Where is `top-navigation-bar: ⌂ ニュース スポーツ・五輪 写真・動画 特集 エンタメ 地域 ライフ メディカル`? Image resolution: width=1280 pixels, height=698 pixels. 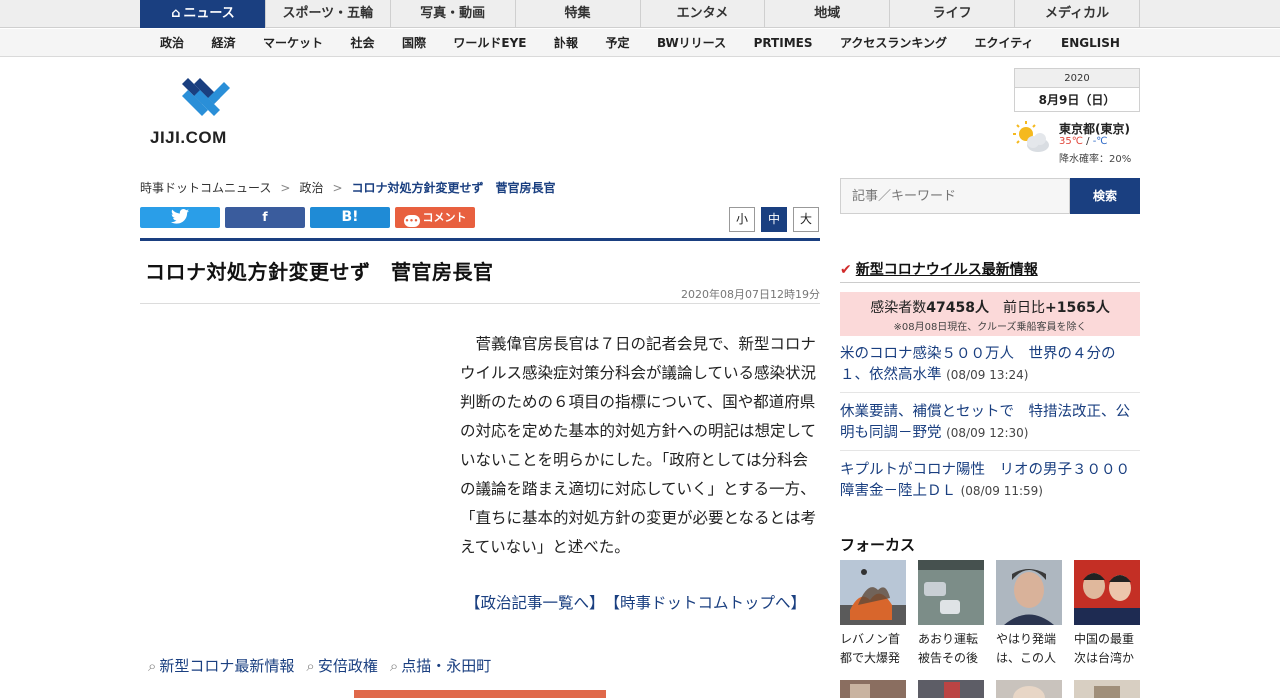 top-navigation-bar: ⌂ ニュース スポーツ・五輪 写真・動画 特集 エンタメ 地域 ライフ メディカル is located at coordinates (640, 14).